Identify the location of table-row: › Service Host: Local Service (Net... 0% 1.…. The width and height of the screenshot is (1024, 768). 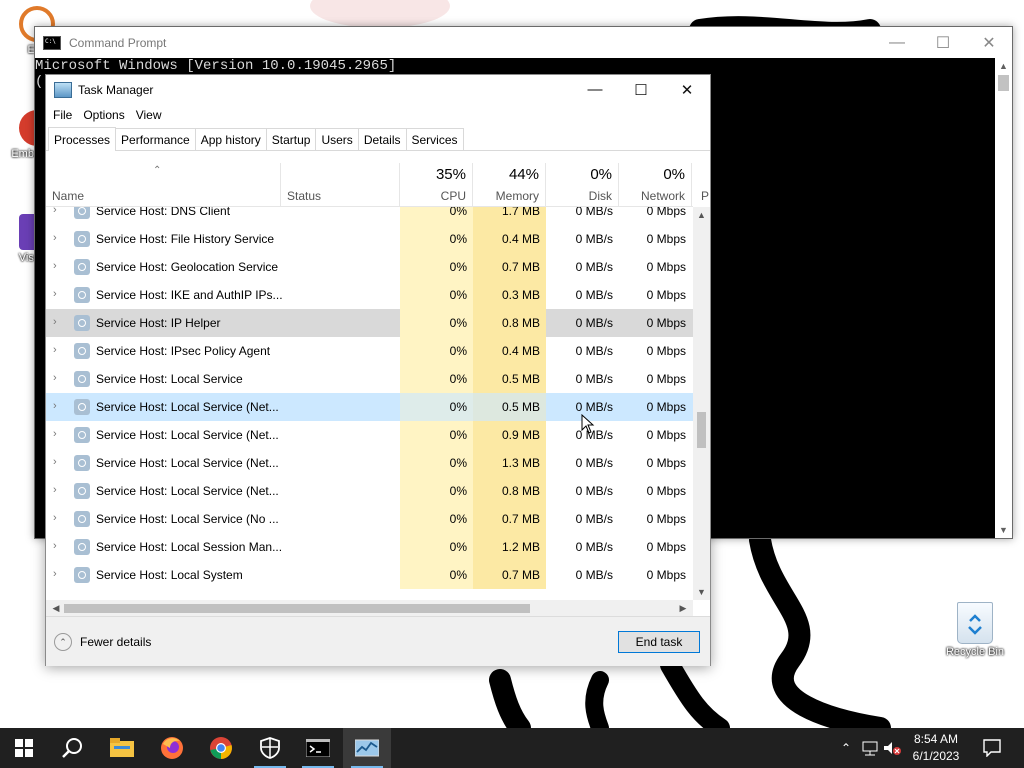
(369, 463).